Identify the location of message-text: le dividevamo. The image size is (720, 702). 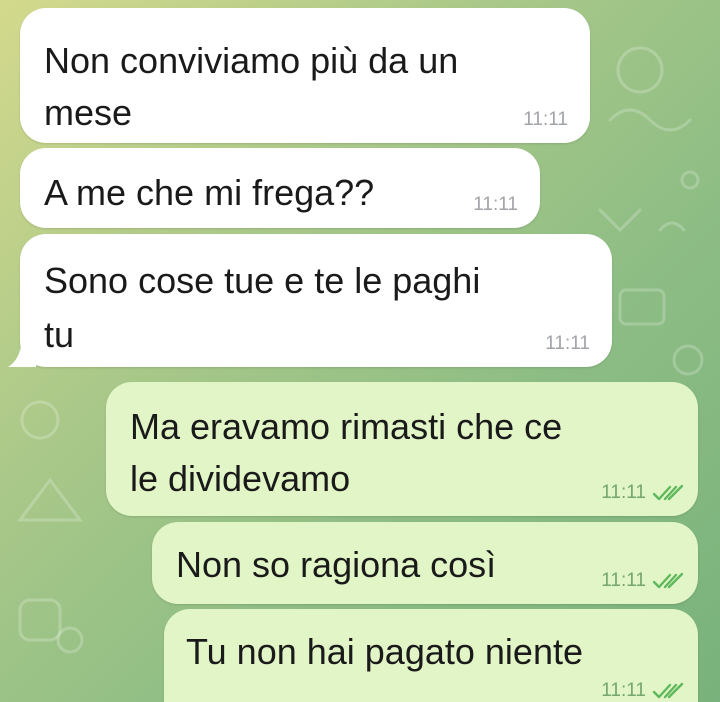
(240, 478).